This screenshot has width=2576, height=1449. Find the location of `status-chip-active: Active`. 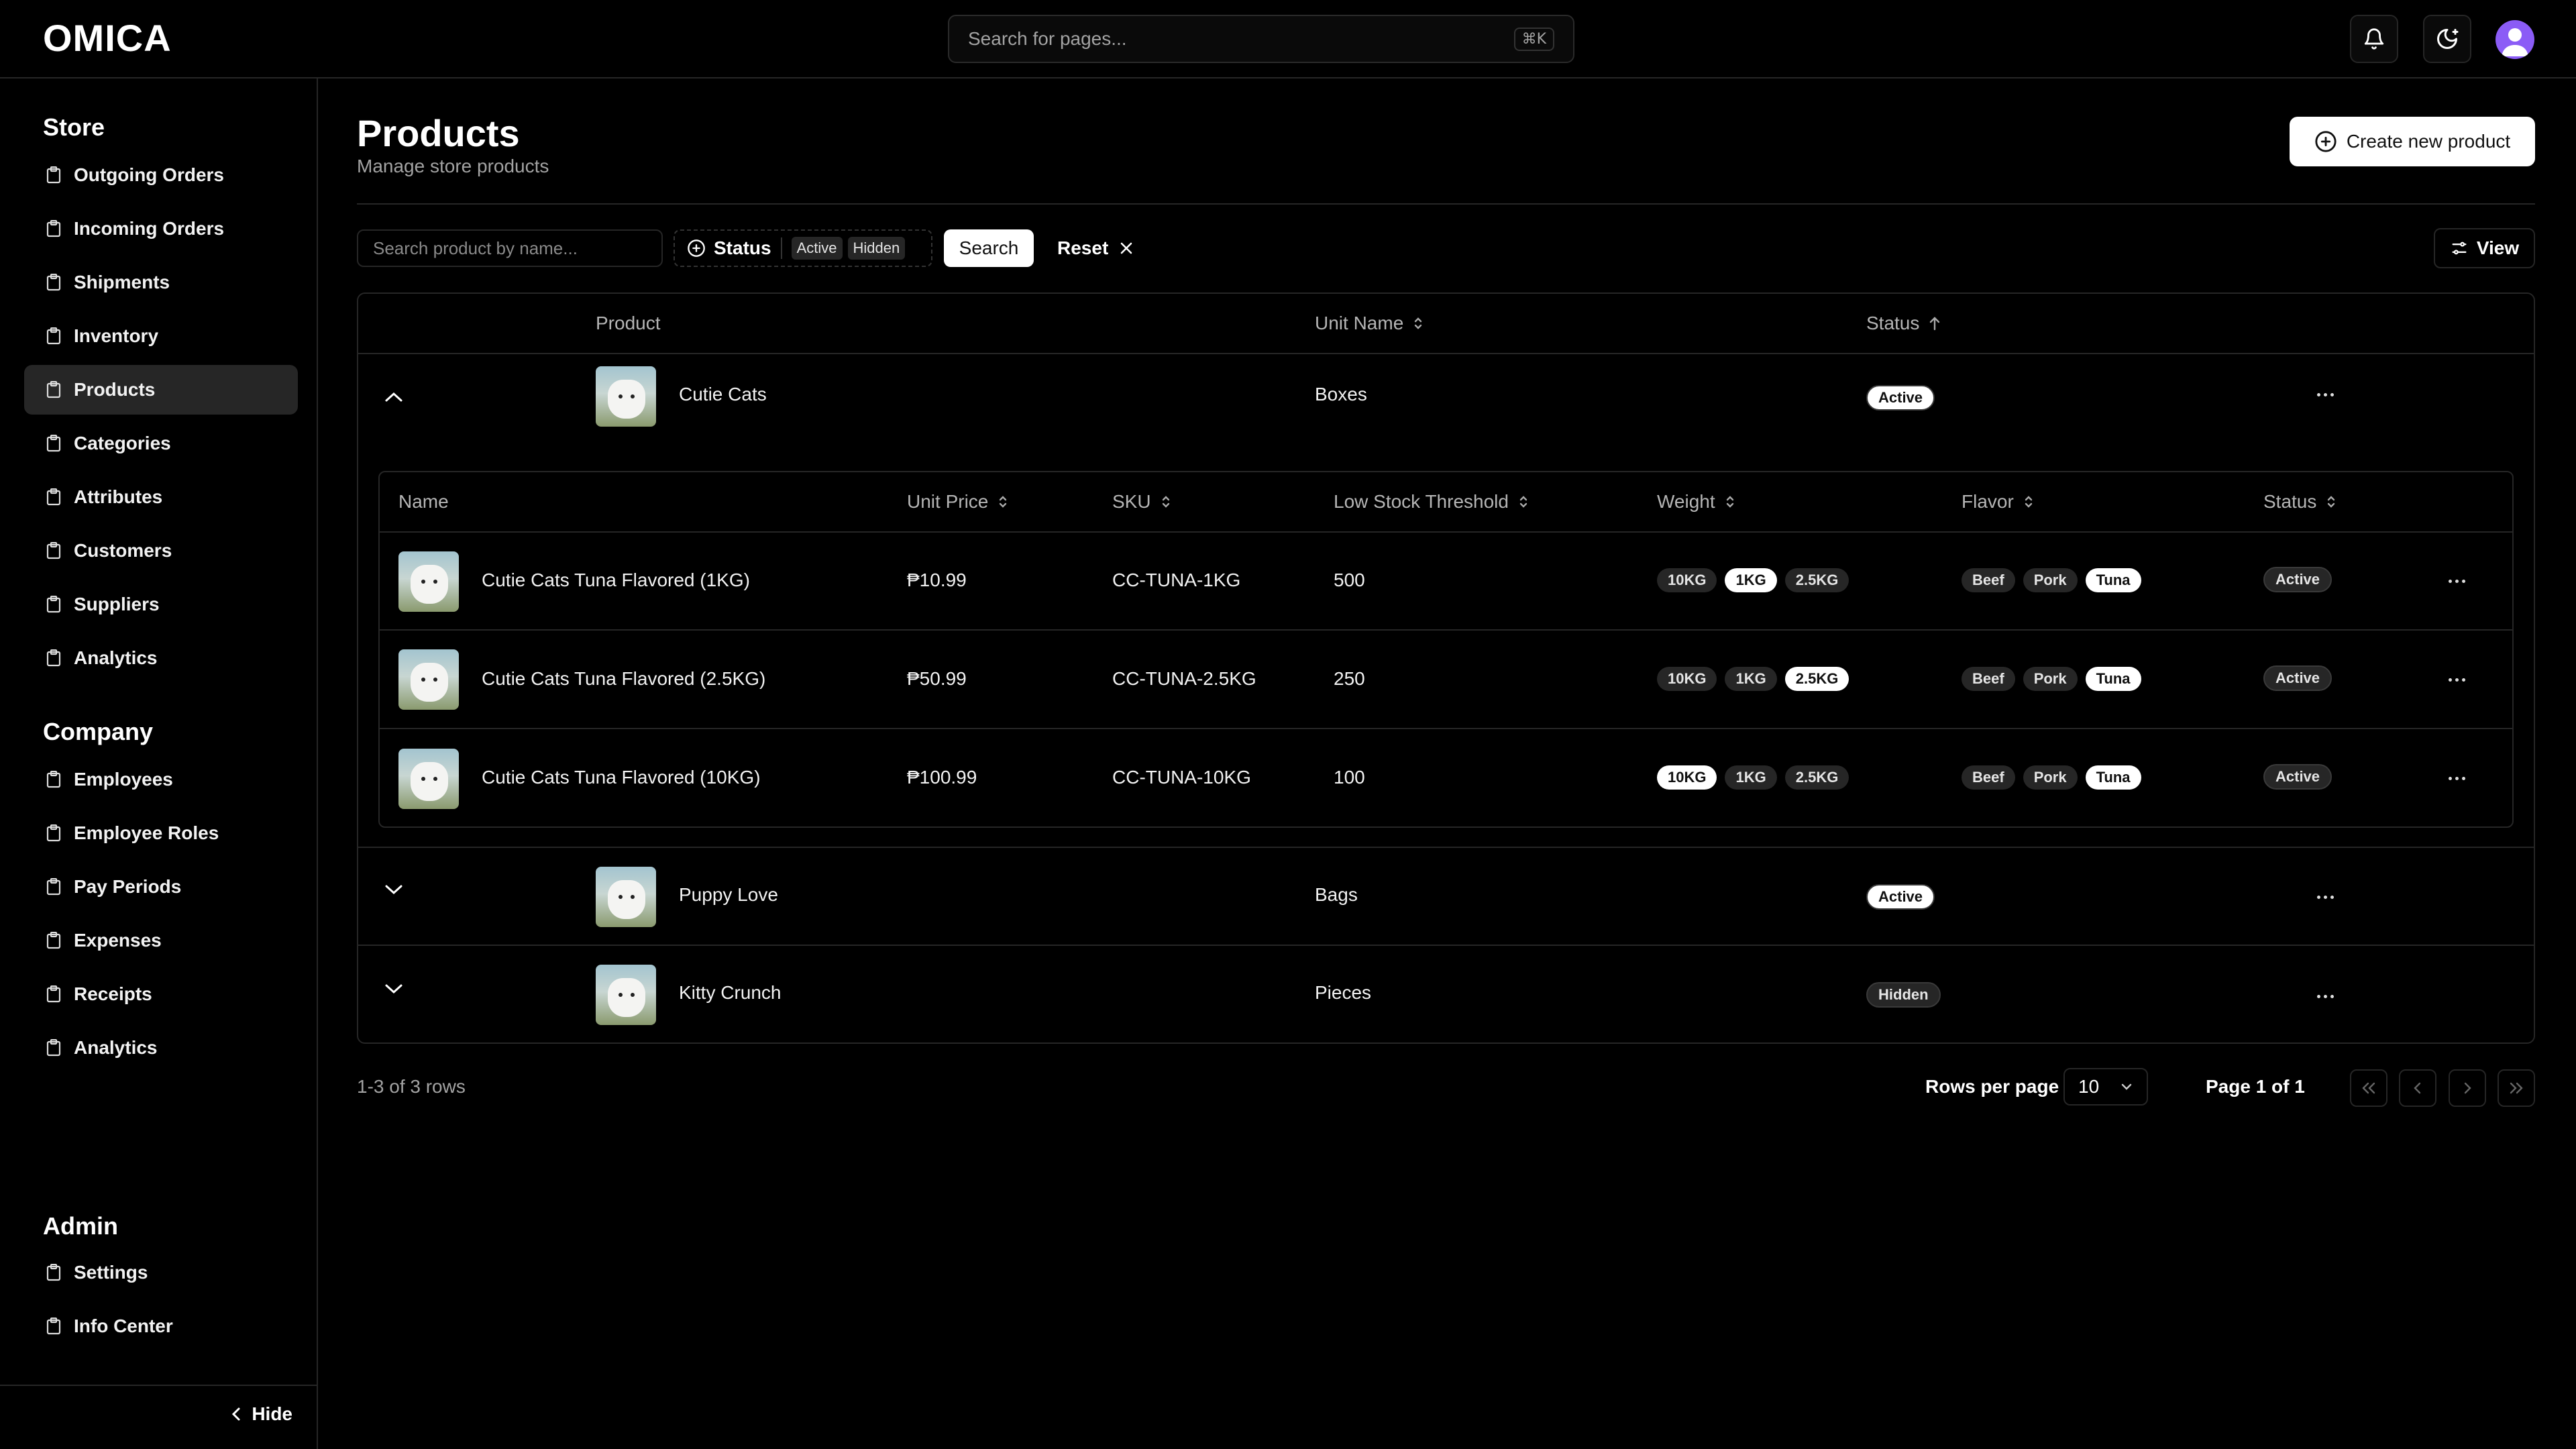

status-chip-active: Active is located at coordinates (817, 248).